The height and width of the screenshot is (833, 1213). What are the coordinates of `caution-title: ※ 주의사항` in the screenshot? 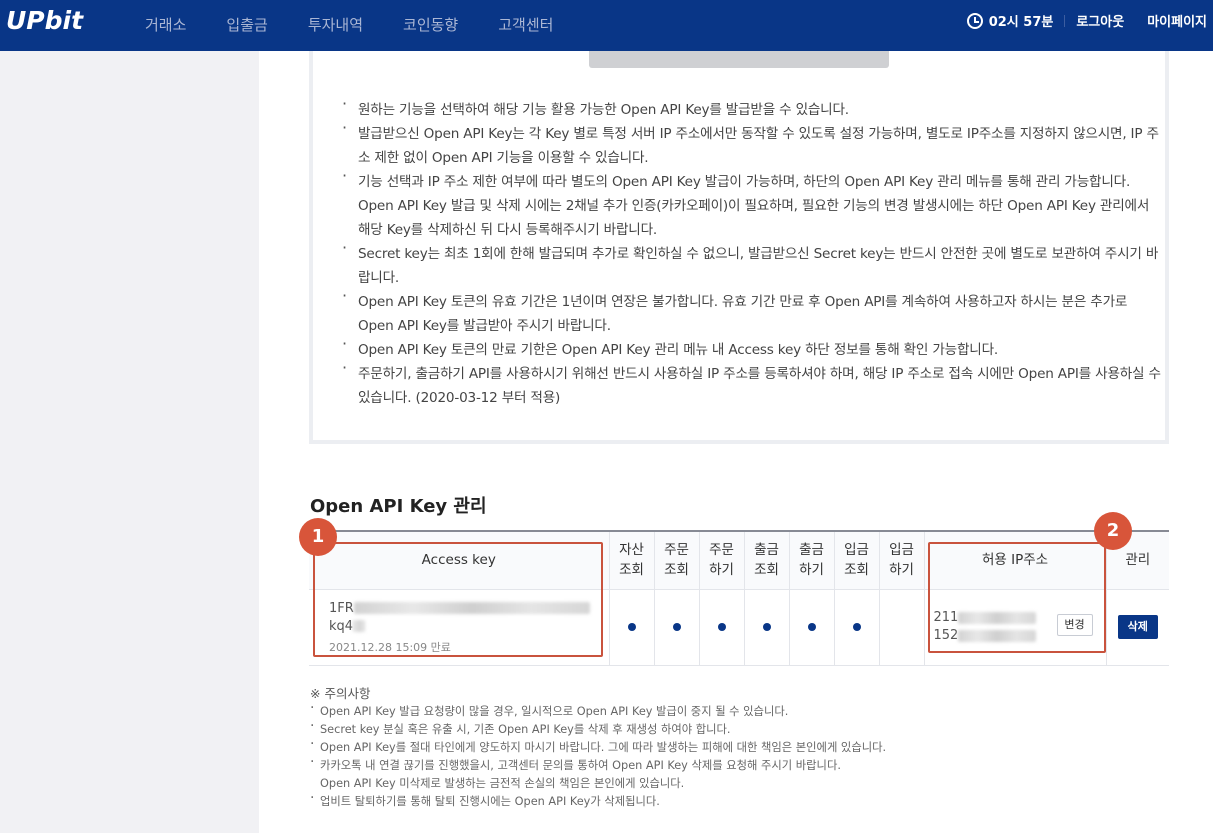 It's located at (340, 693).